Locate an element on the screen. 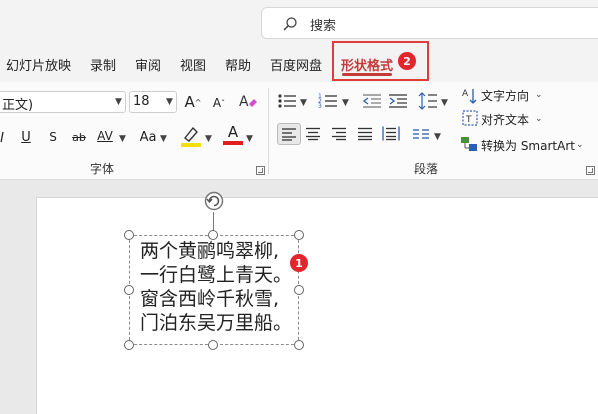 The height and width of the screenshot is (414, 598). numbering-icon: 1 2 3 is located at coordinates (328, 101).